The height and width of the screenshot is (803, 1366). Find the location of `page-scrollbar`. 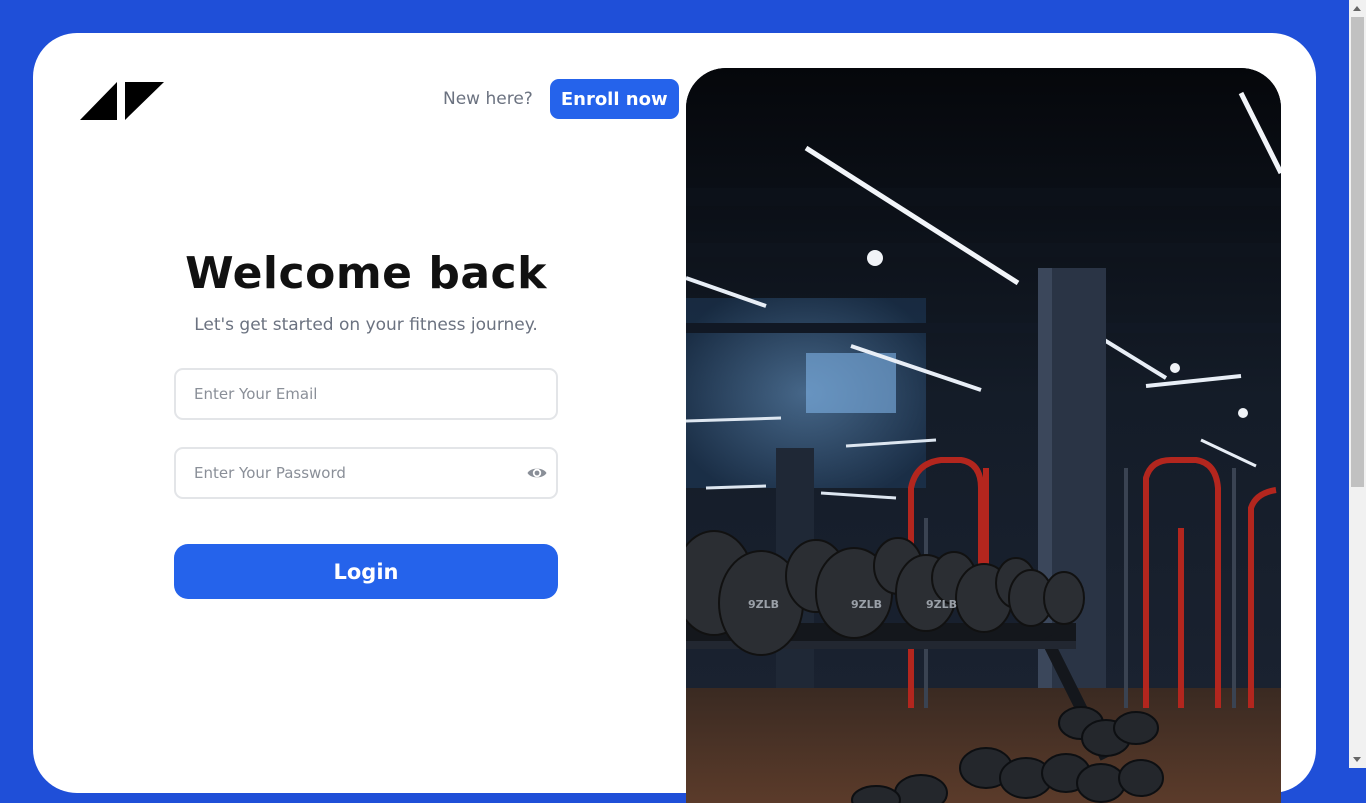

page-scrollbar is located at coordinates (1357, 384).